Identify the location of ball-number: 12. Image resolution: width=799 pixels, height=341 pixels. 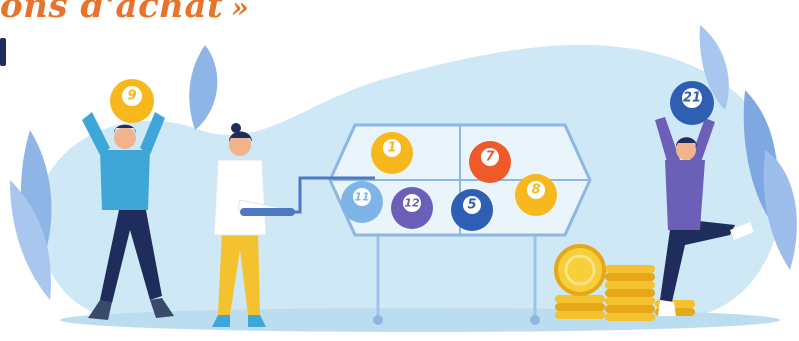
(412, 203).